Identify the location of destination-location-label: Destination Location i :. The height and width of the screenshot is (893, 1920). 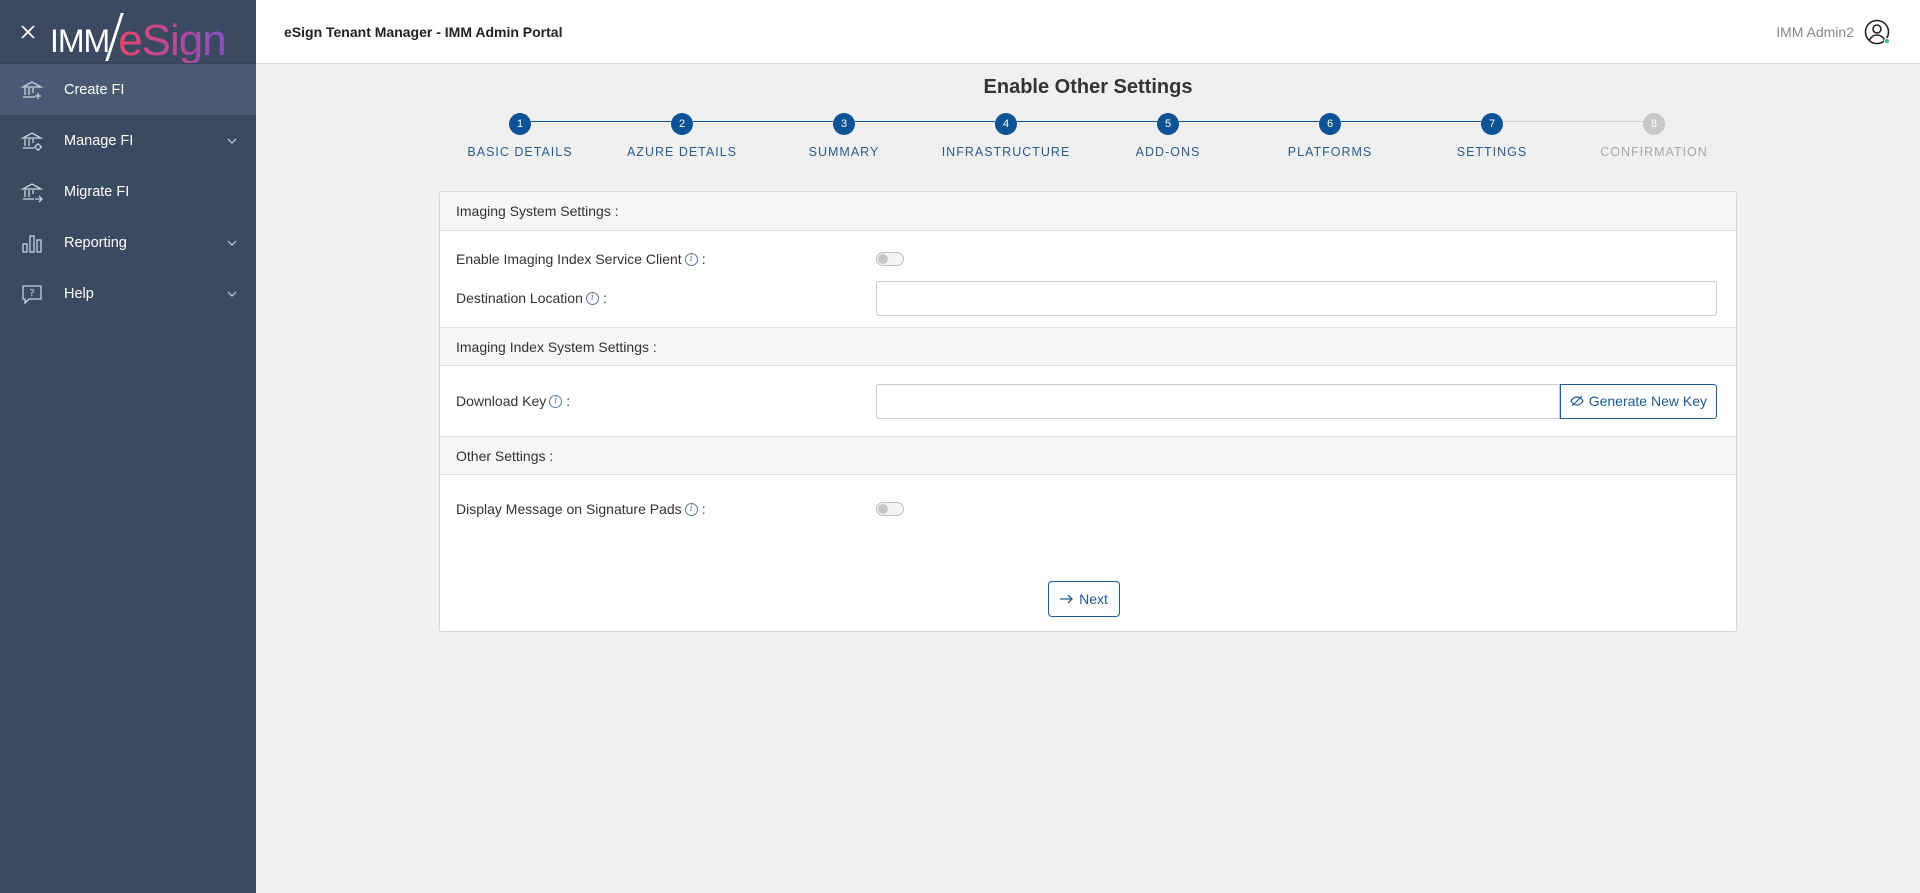
(531, 298).